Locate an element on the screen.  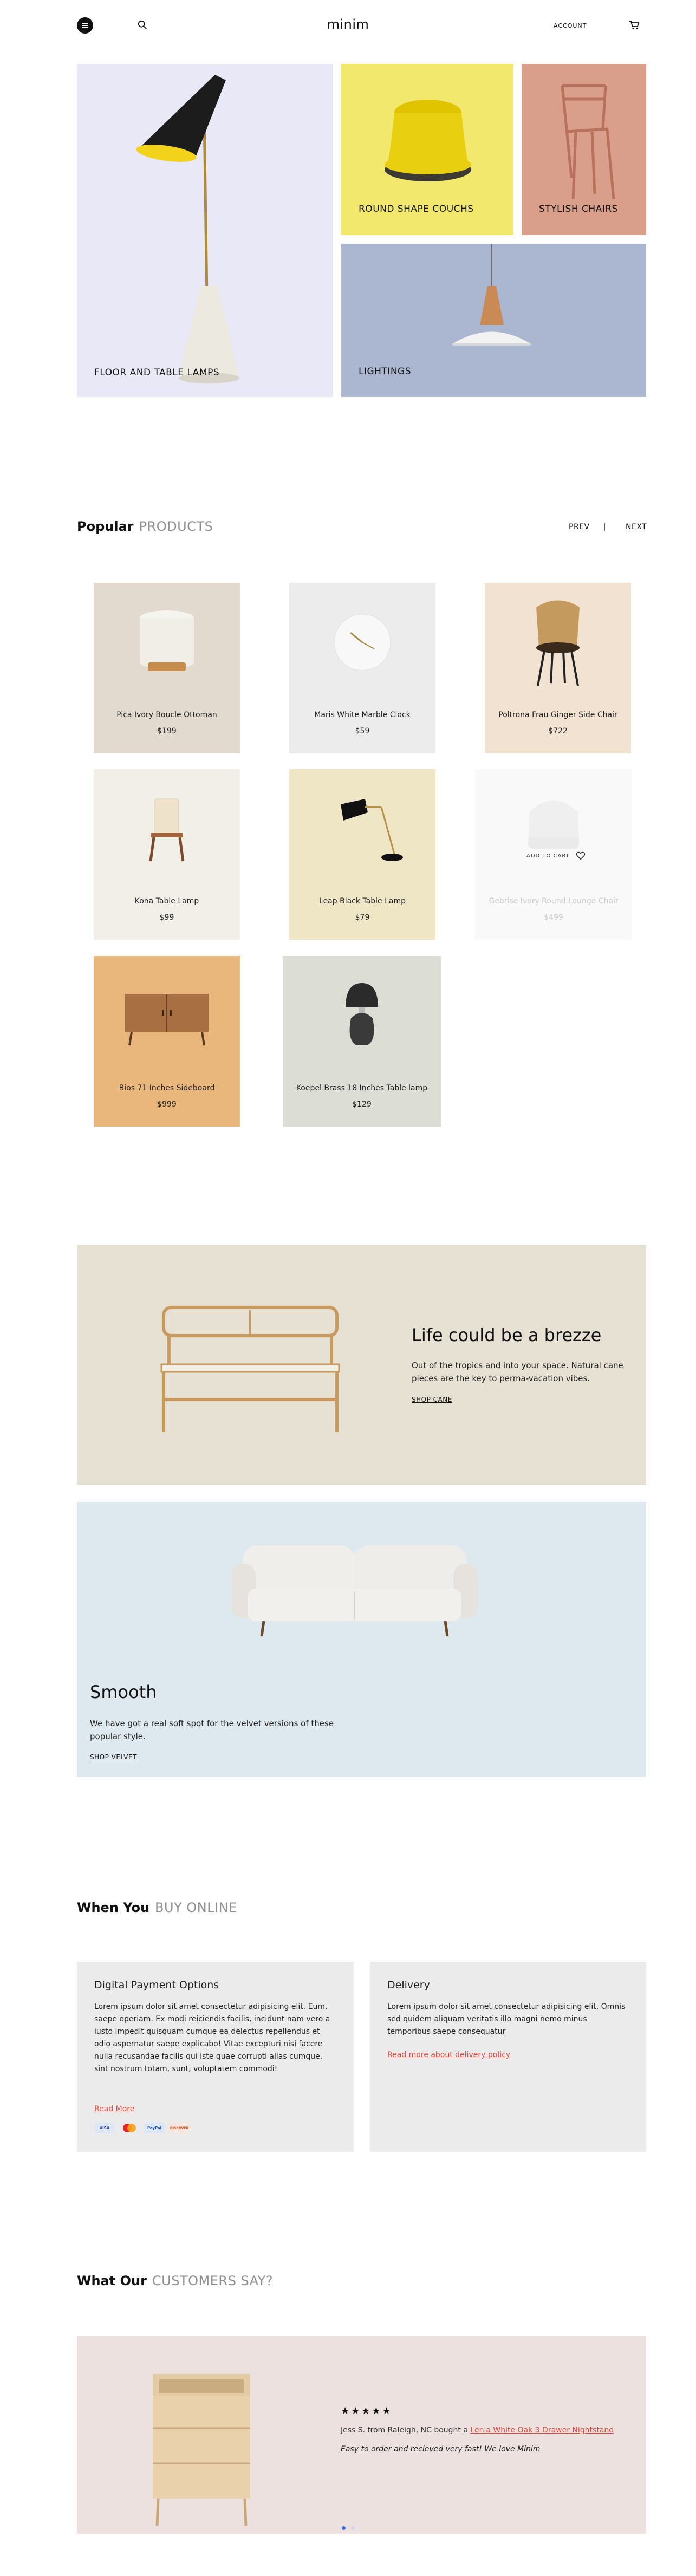
ottoman-image is located at coordinates (167, 642).